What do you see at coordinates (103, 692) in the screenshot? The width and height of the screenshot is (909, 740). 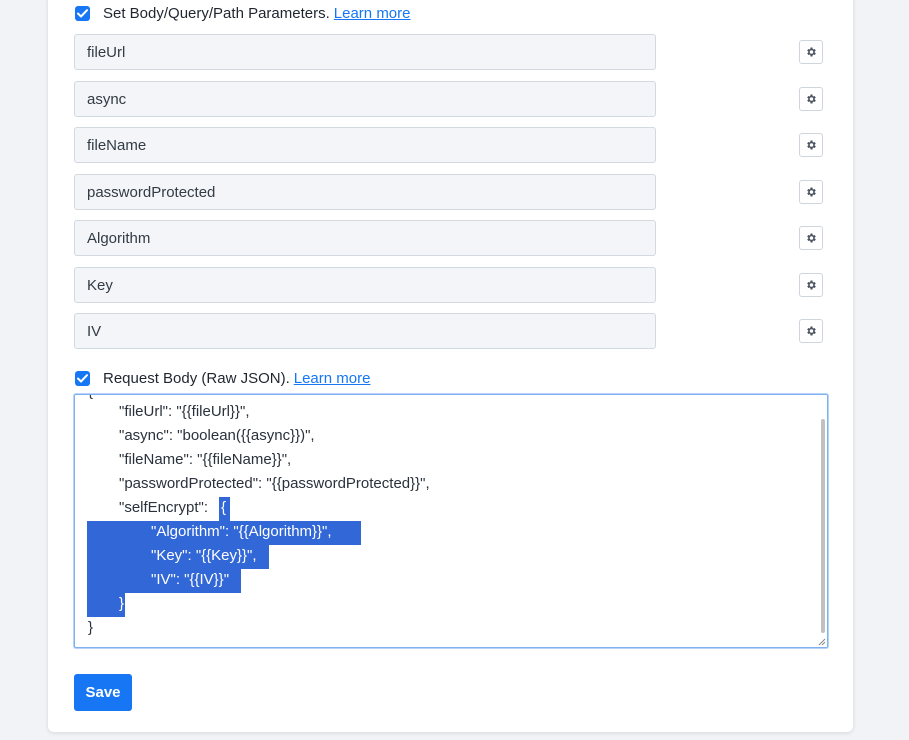 I see `save-button: Save` at bounding box center [103, 692].